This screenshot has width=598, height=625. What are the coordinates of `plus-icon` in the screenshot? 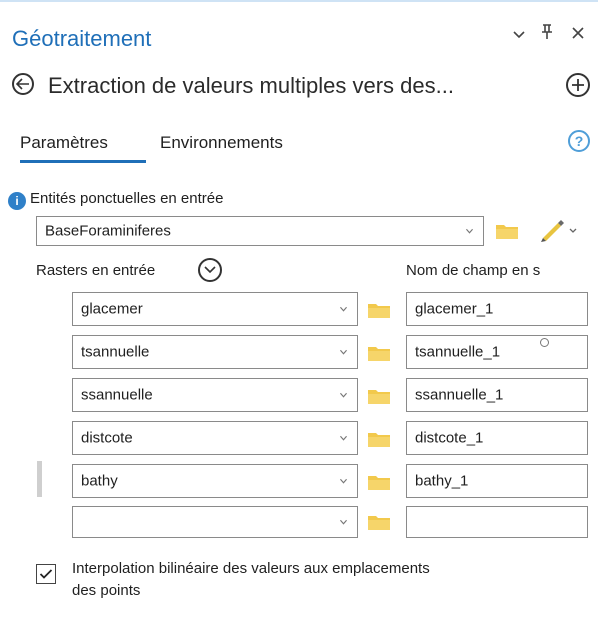 It's located at (578, 85).